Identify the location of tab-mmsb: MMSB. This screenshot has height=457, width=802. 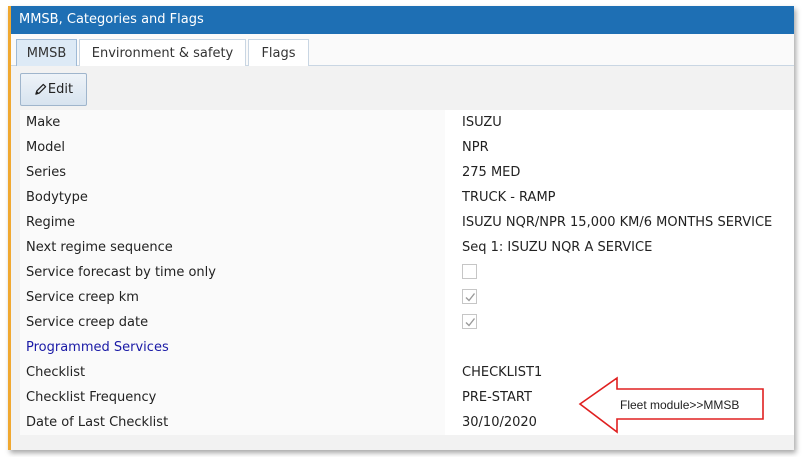
(46, 53).